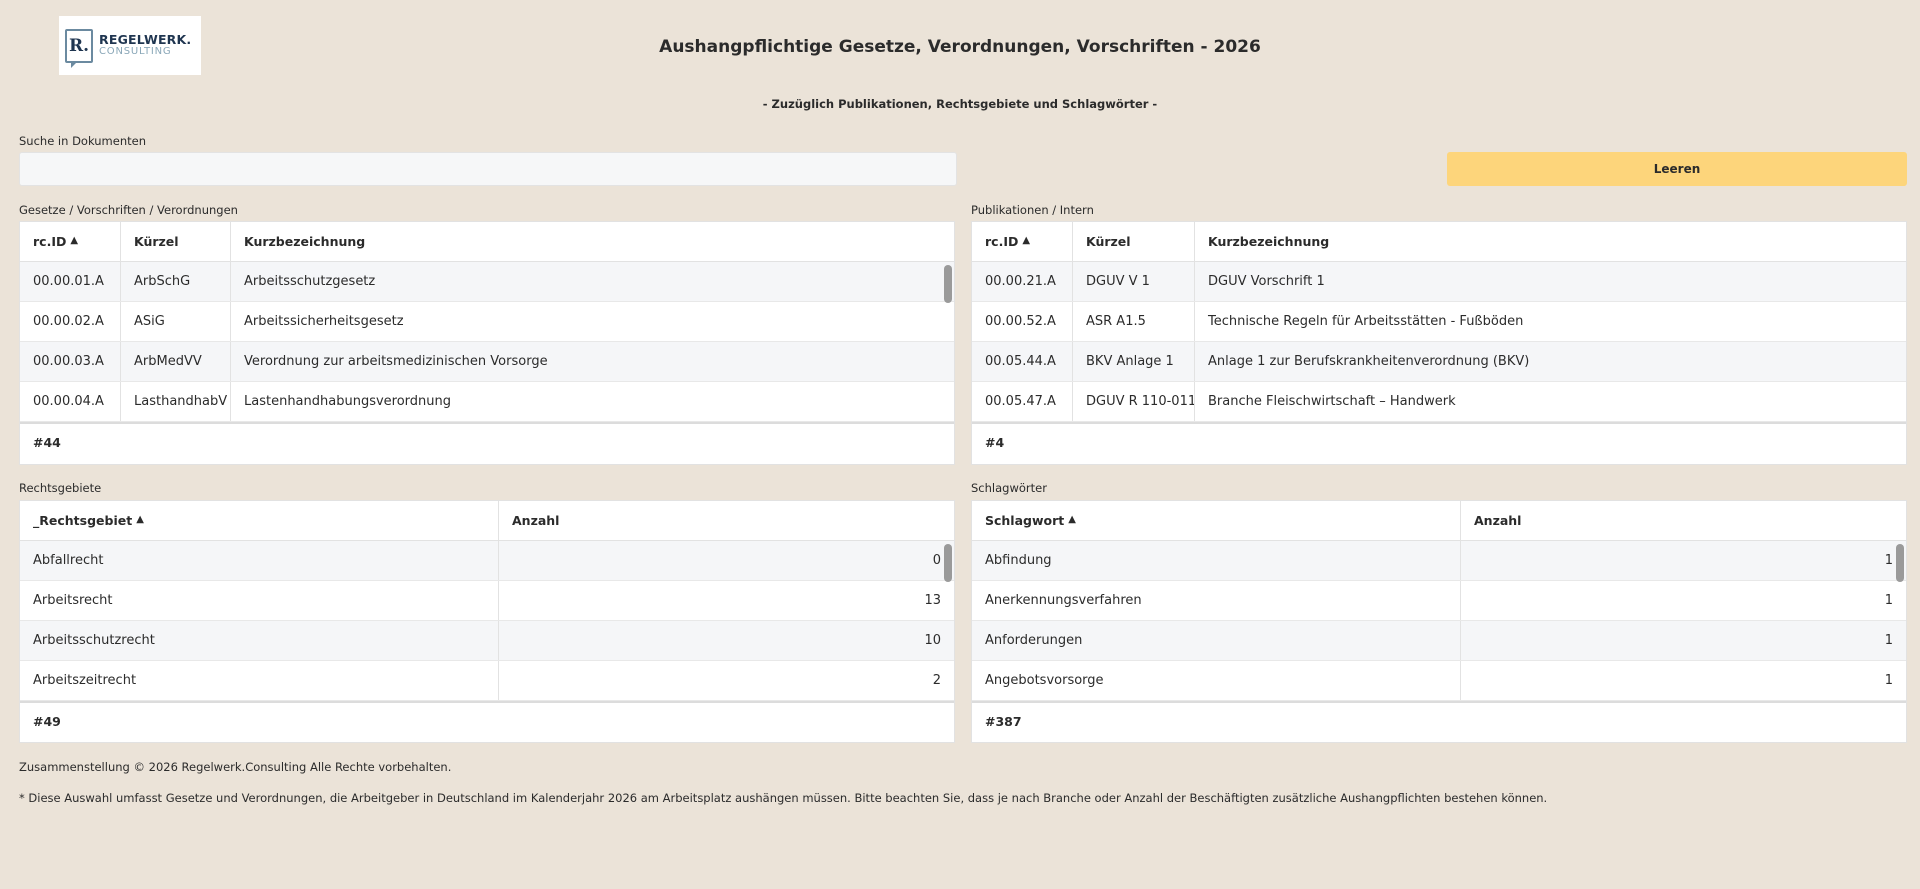  I want to click on cell-short: DGUV R 110-011, so click(1134, 401).